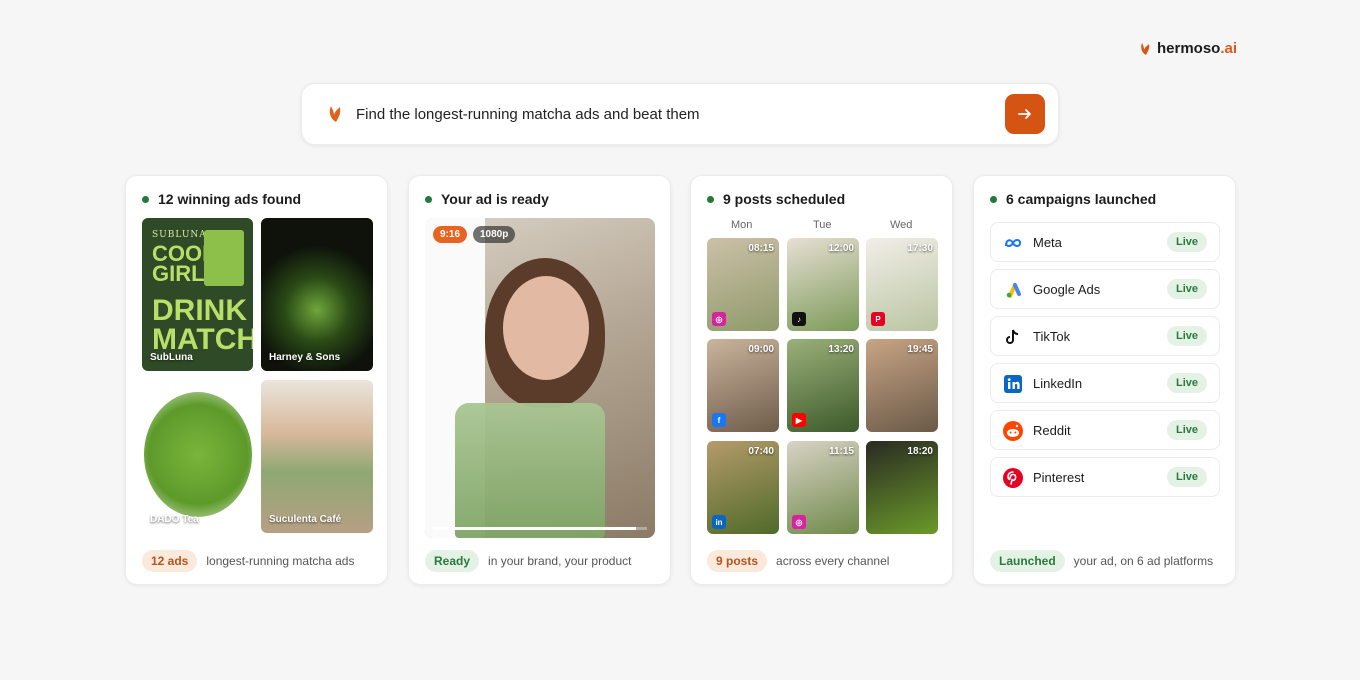 This screenshot has height=680, width=1360. Describe the element at coordinates (179, 235) in the screenshot. I see `subluna-brand-text: SUBLUNA` at that location.